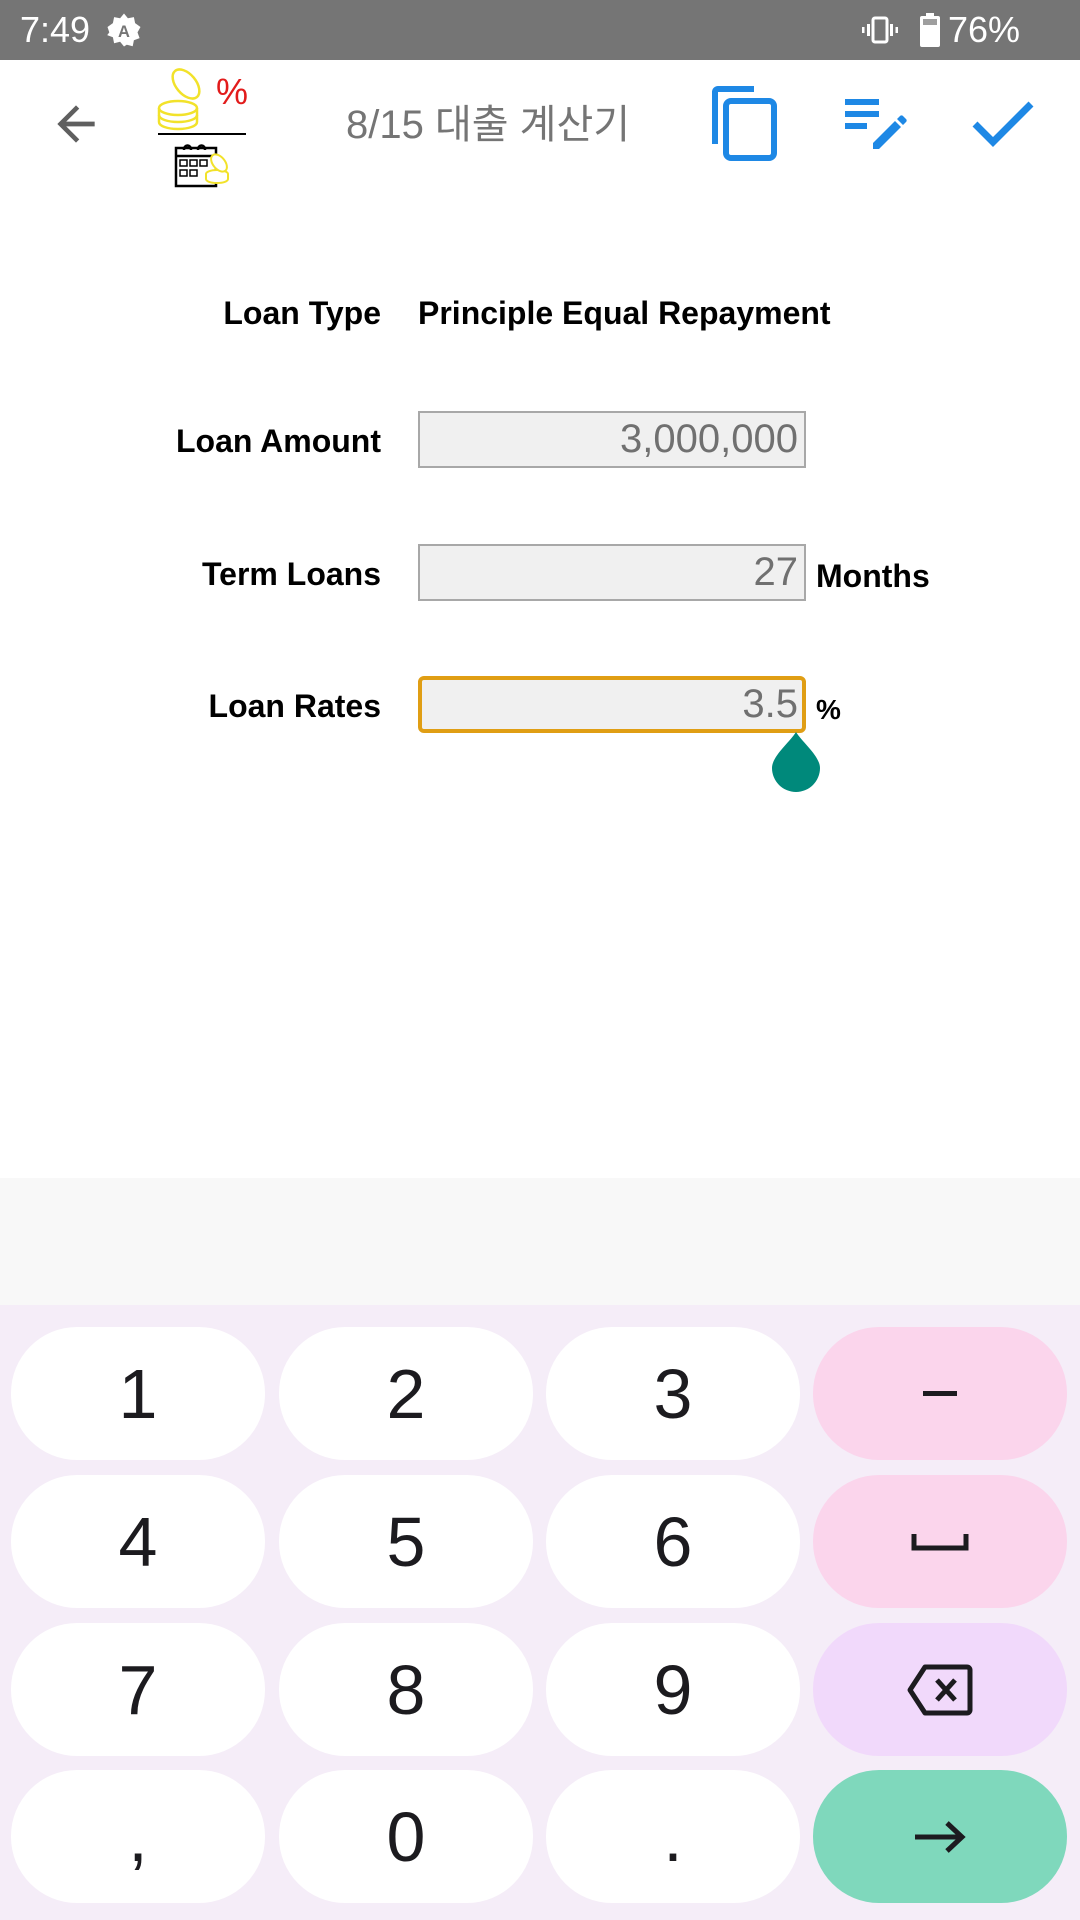 The width and height of the screenshot is (1080, 1920). What do you see at coordinates (612, 572) in the screenshot?
I see `term-loans-input: 27` at bounding box center [612, 572].